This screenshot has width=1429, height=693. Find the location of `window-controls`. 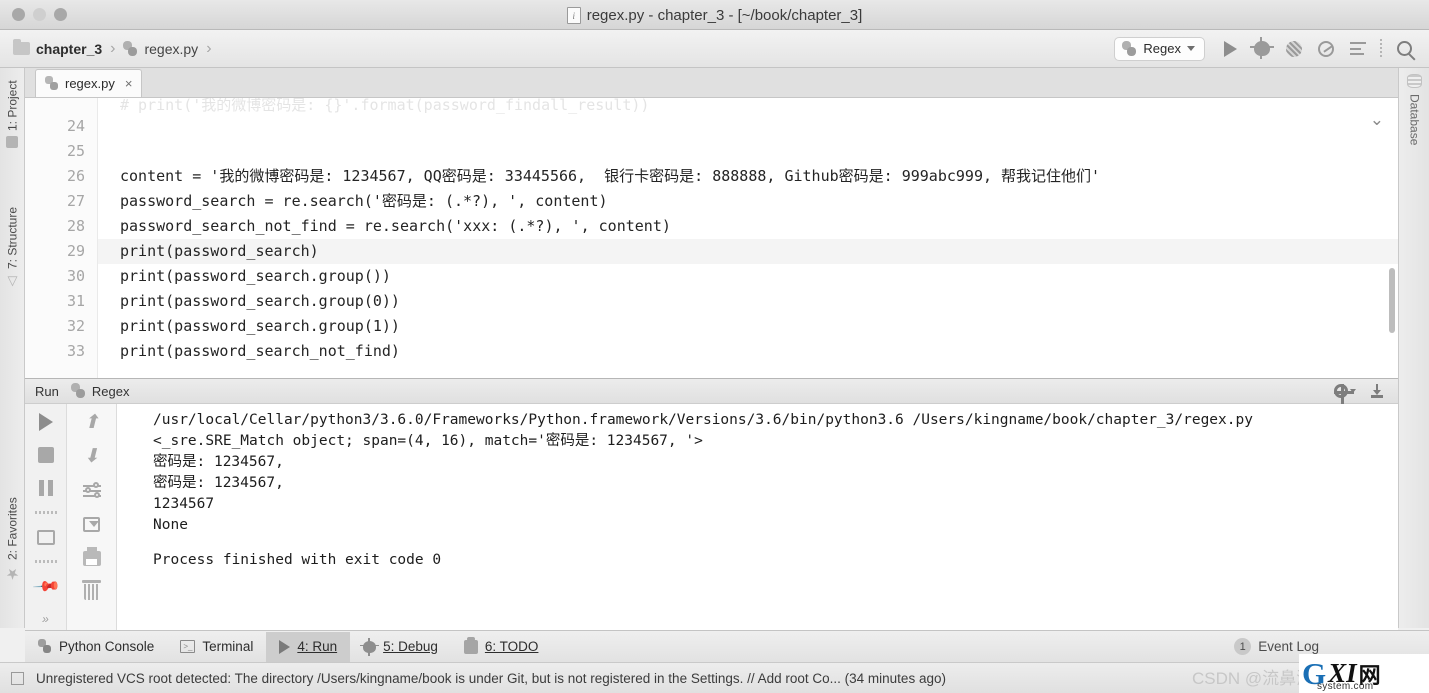

window-controls is located at coordinates (39, 14).